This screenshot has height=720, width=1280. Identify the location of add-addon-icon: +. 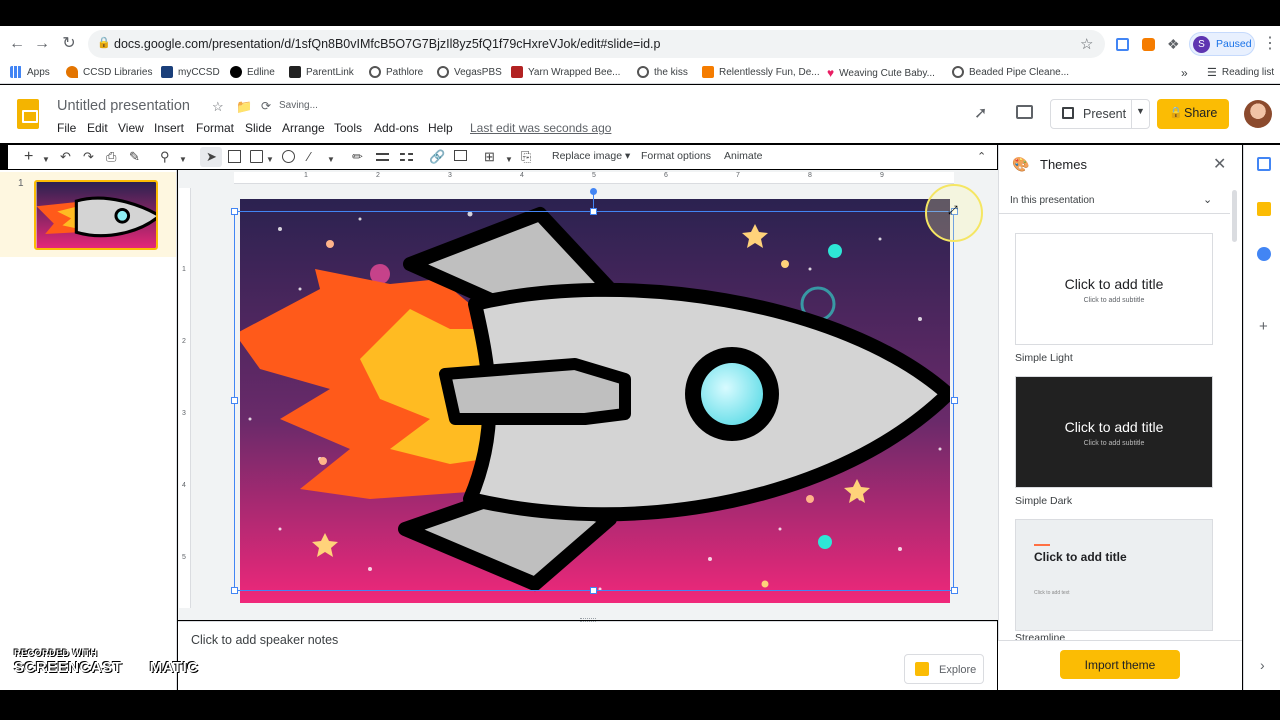
(1263, 326).